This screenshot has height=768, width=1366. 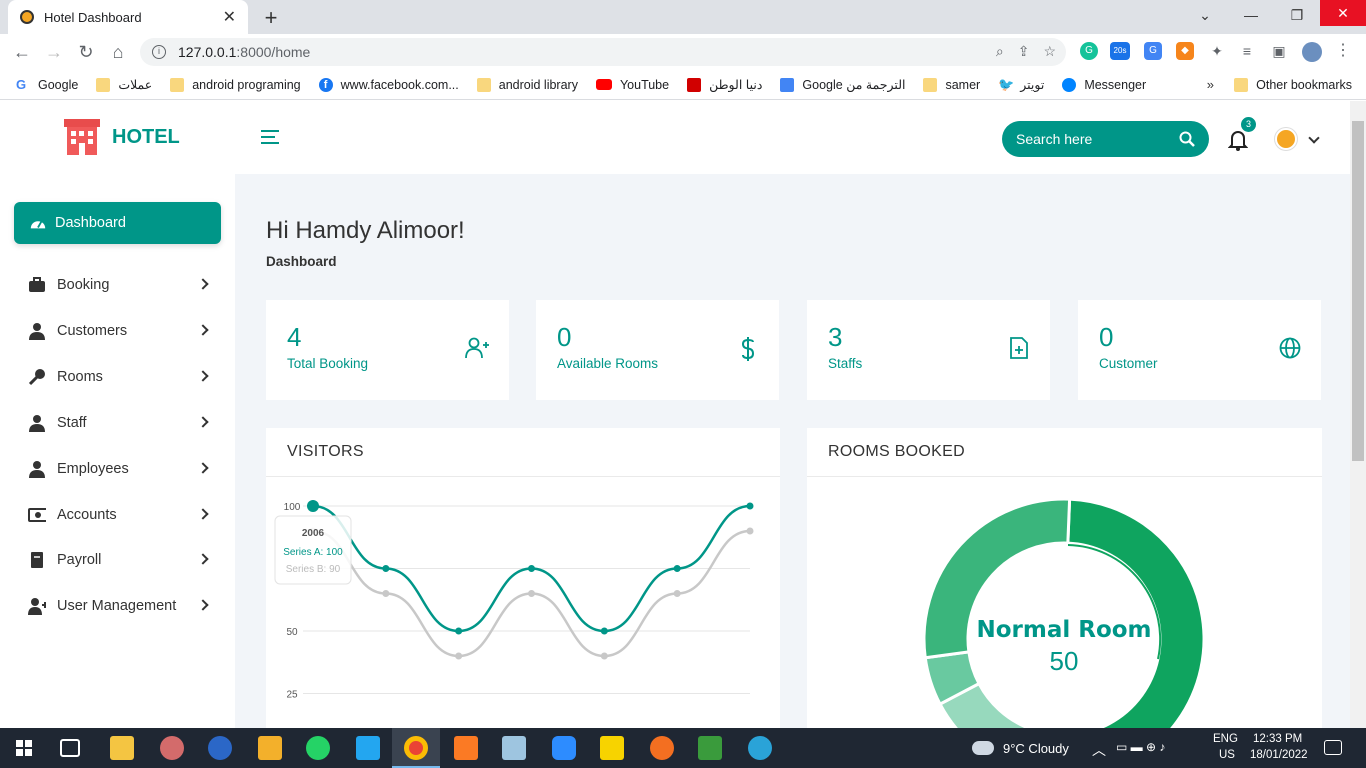 What do you see at coordinates (318, 748) in the screenshot?
I see `whatsapp-icon` at bounding box center [318, 748].